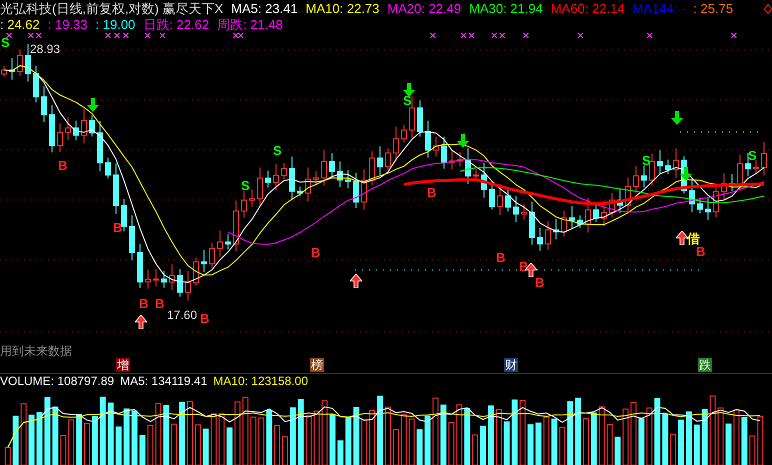 The height and width of the screenshot is (465, 772). I want to click on indicator-value: : 24.62, so click(20, 24).